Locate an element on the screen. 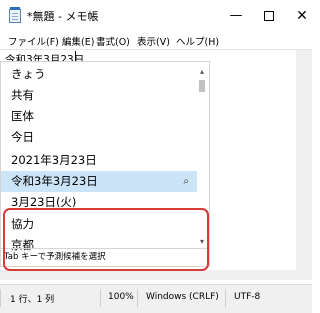 The image size is (320, 313). menu-file: ファイル(F) is located at coordinates (33, 41).